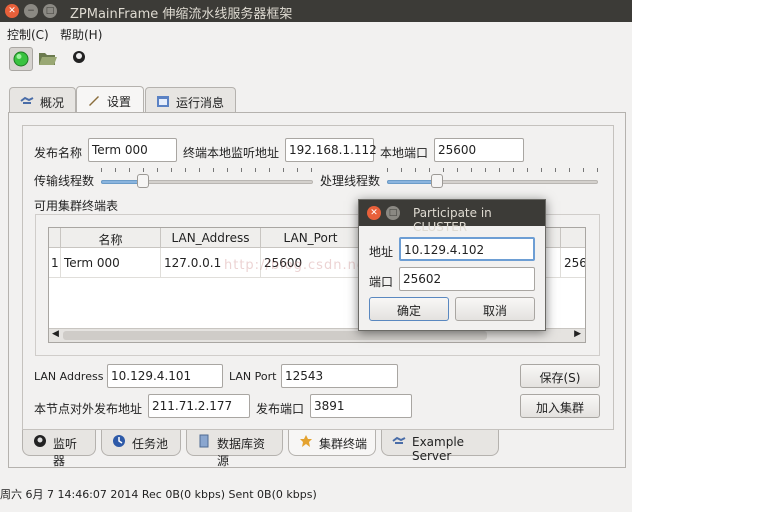 This screenshot has width=768, height=512. I want to click on column-header-lan-port: LAN_Port, so click(311, 238).